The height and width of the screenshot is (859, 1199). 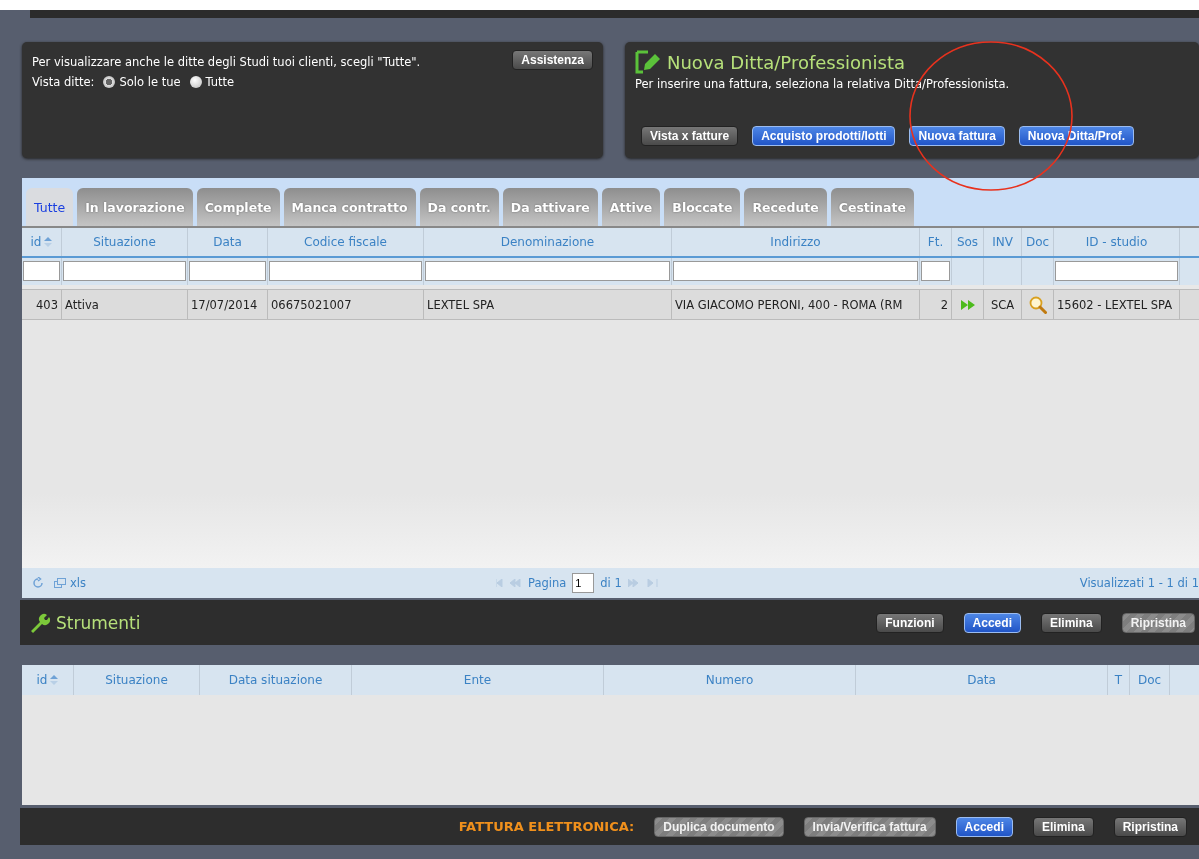 I want to click on forward-icon, so click(x=967, y=304).